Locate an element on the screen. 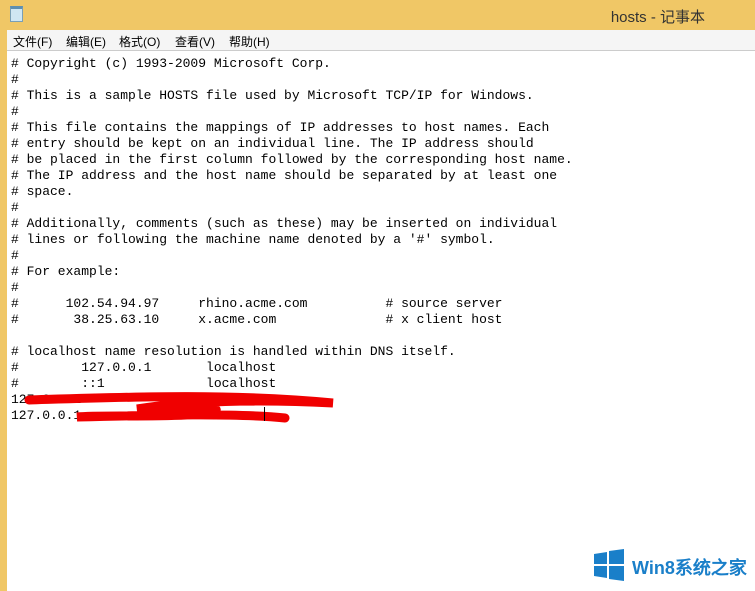  menu-edit: 编辑(E) is located at coordinates (86, 41).